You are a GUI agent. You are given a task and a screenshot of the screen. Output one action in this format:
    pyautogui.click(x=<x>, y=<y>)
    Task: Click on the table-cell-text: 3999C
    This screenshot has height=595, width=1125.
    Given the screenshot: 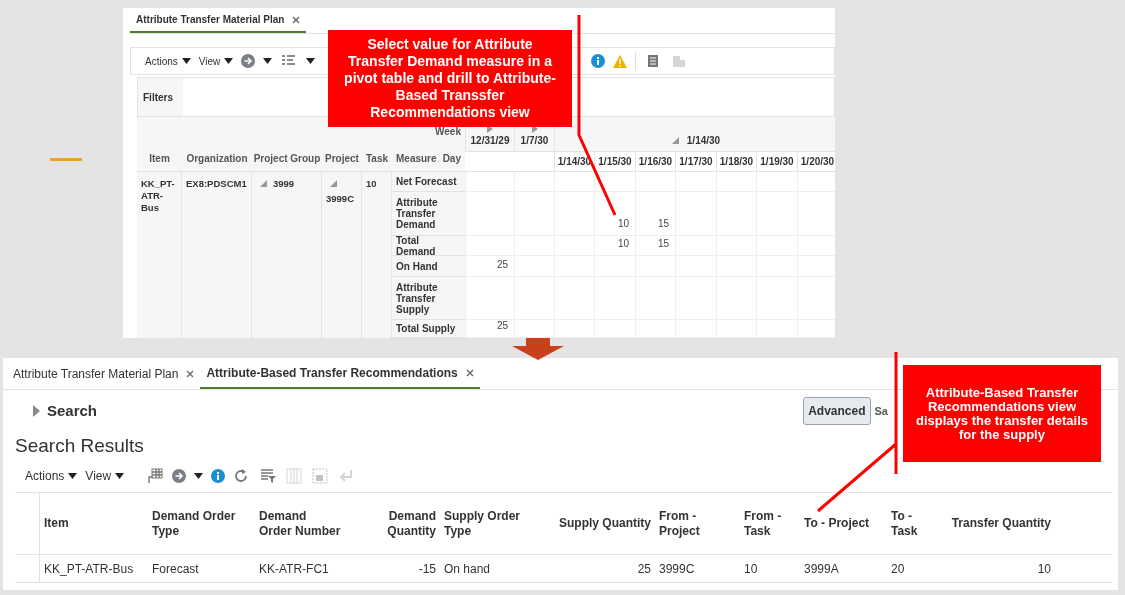 What is the action you would take?
    pyautogui.click(x=677, y=569)
    